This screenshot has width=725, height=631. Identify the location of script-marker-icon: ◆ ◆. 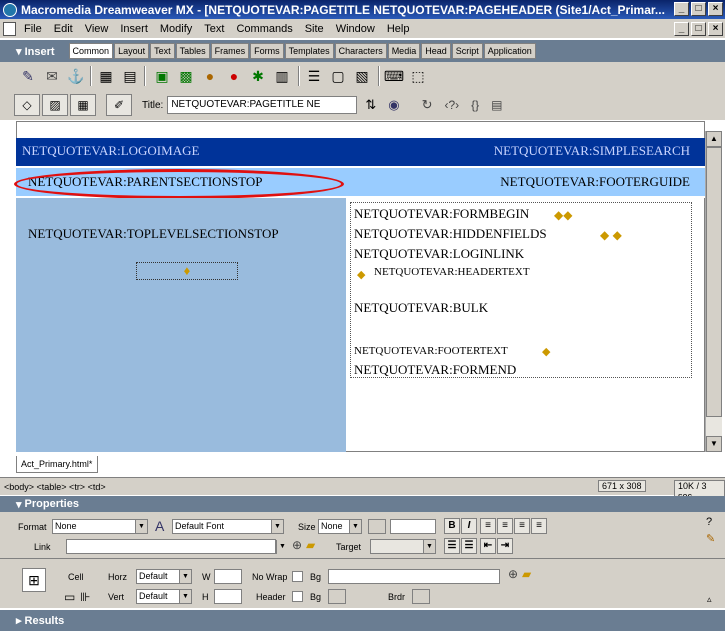
(611, 235).